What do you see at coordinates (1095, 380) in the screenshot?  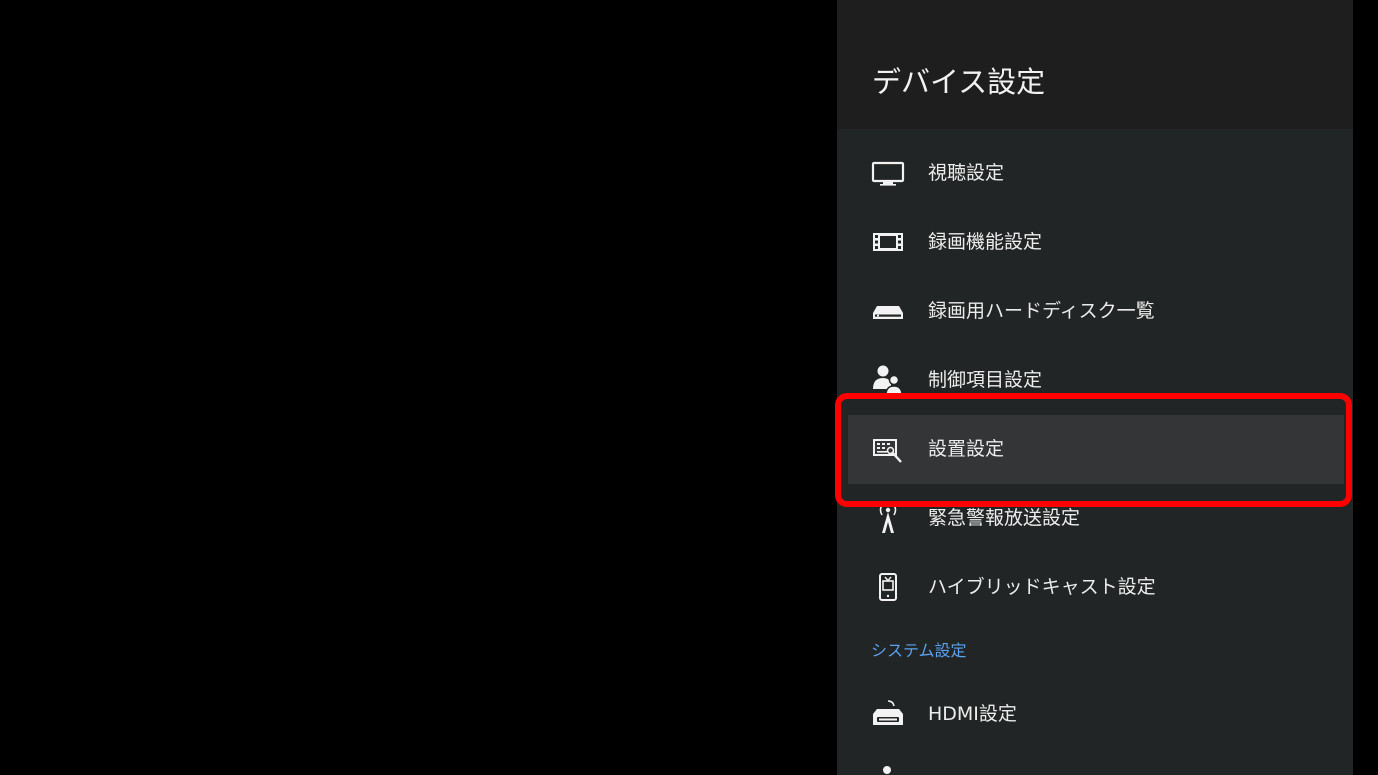 I see `menu-item-control-settings: 制御項目設定` at bounding box center [1095, 380].